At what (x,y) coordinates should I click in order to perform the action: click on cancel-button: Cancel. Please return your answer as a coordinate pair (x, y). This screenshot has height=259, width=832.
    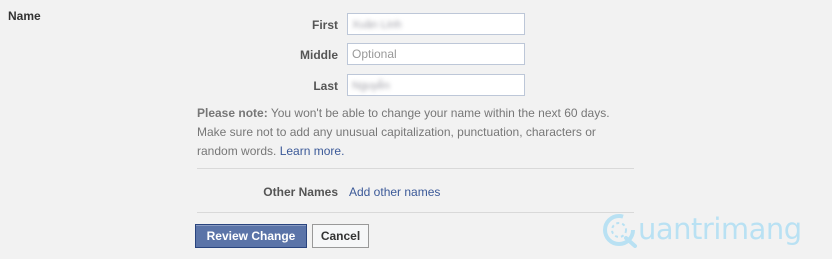
    Looking at the image, I should click on (340, 236).